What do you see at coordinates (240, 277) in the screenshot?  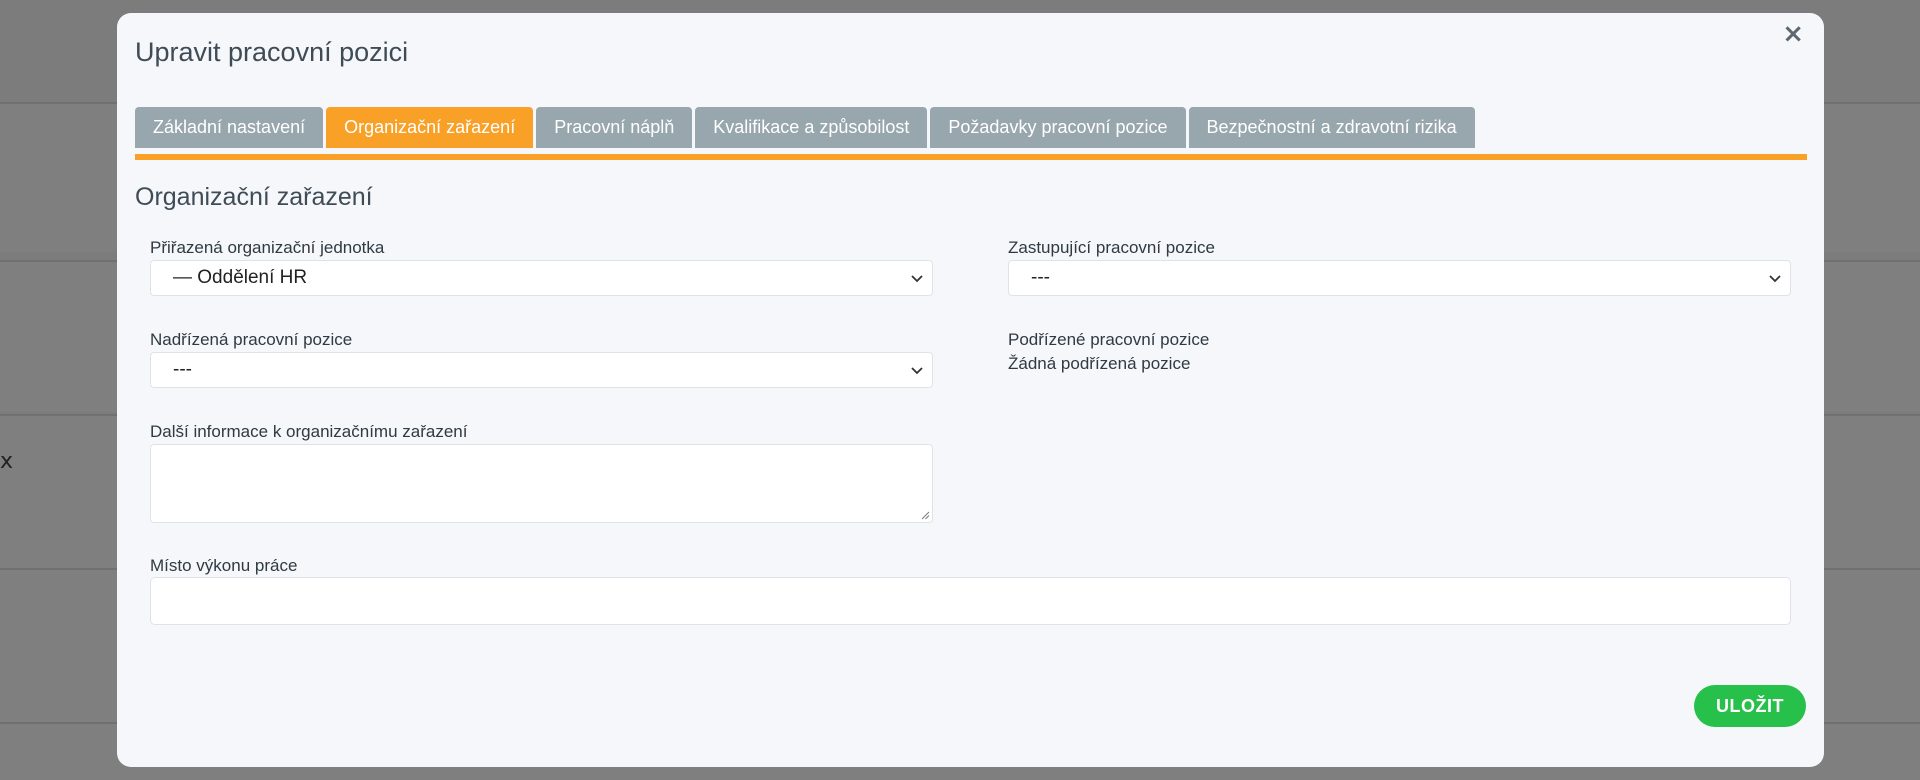 I see `org-unit-value: — Oddělení HR` at bounding box center [240, 277].